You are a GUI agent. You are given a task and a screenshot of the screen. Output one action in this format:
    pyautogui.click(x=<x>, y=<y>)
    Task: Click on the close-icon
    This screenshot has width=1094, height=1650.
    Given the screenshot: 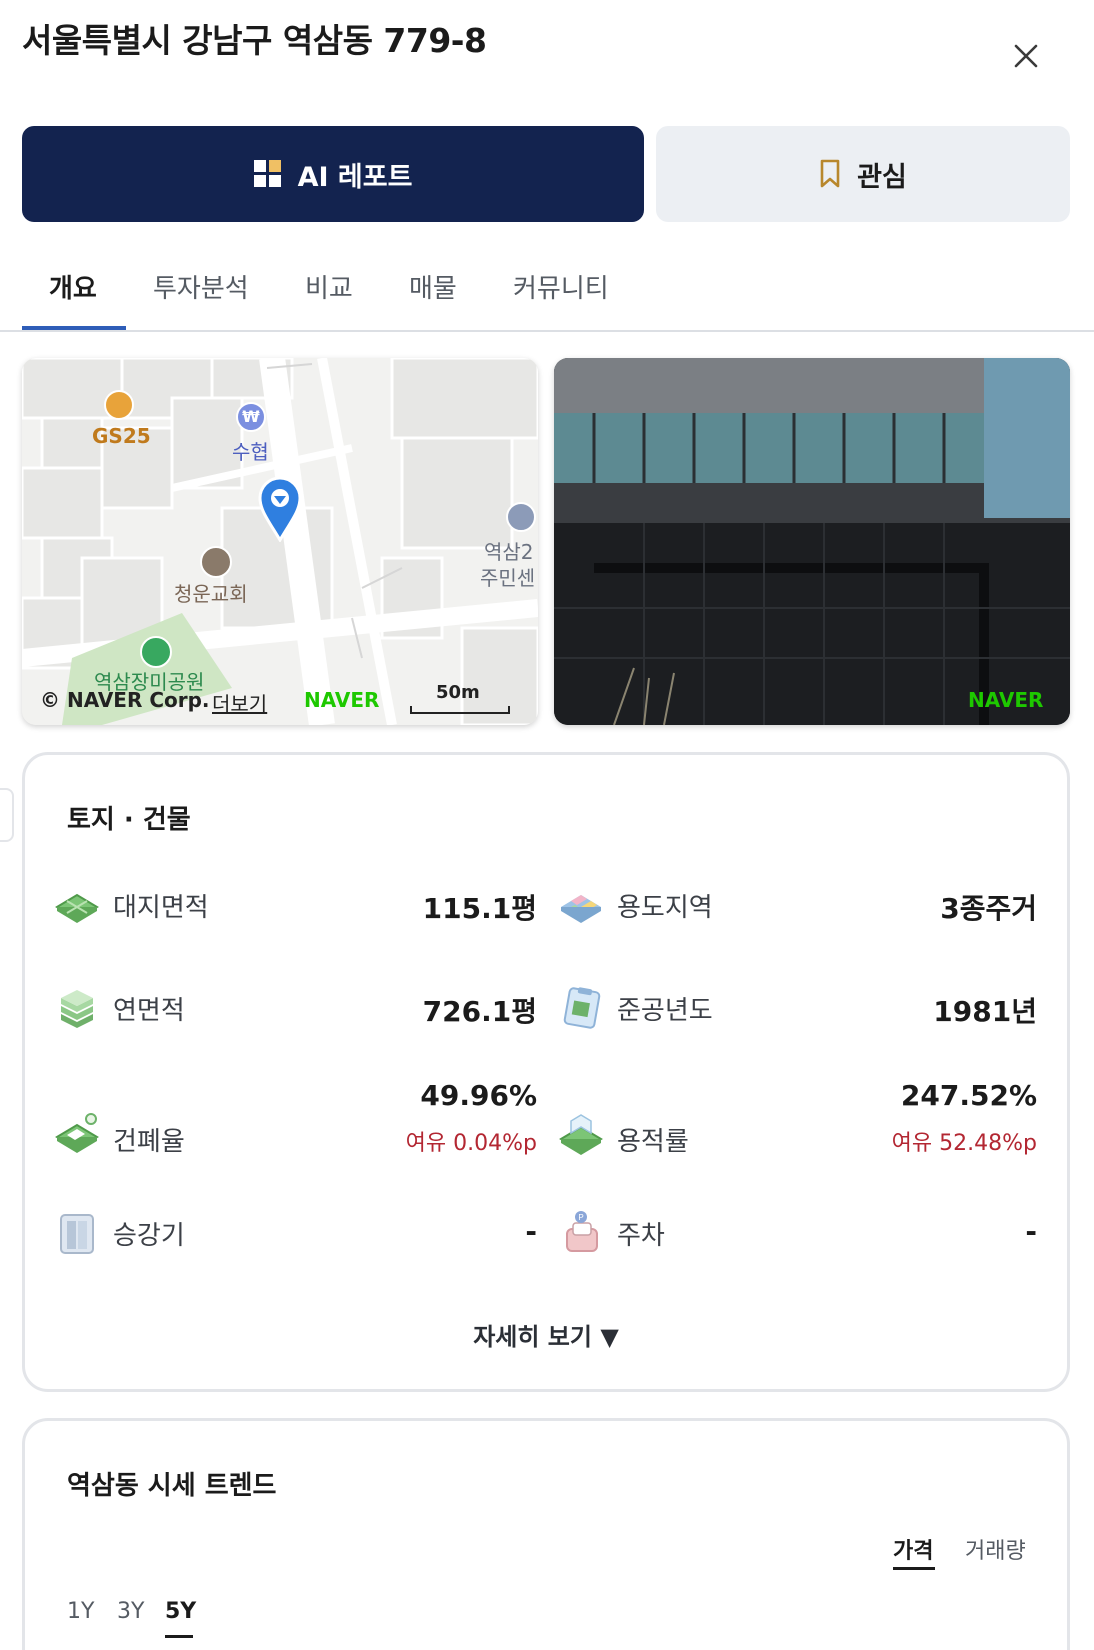 What is the action you would take?
    pyautogui.click(x=1026, y=56)
    